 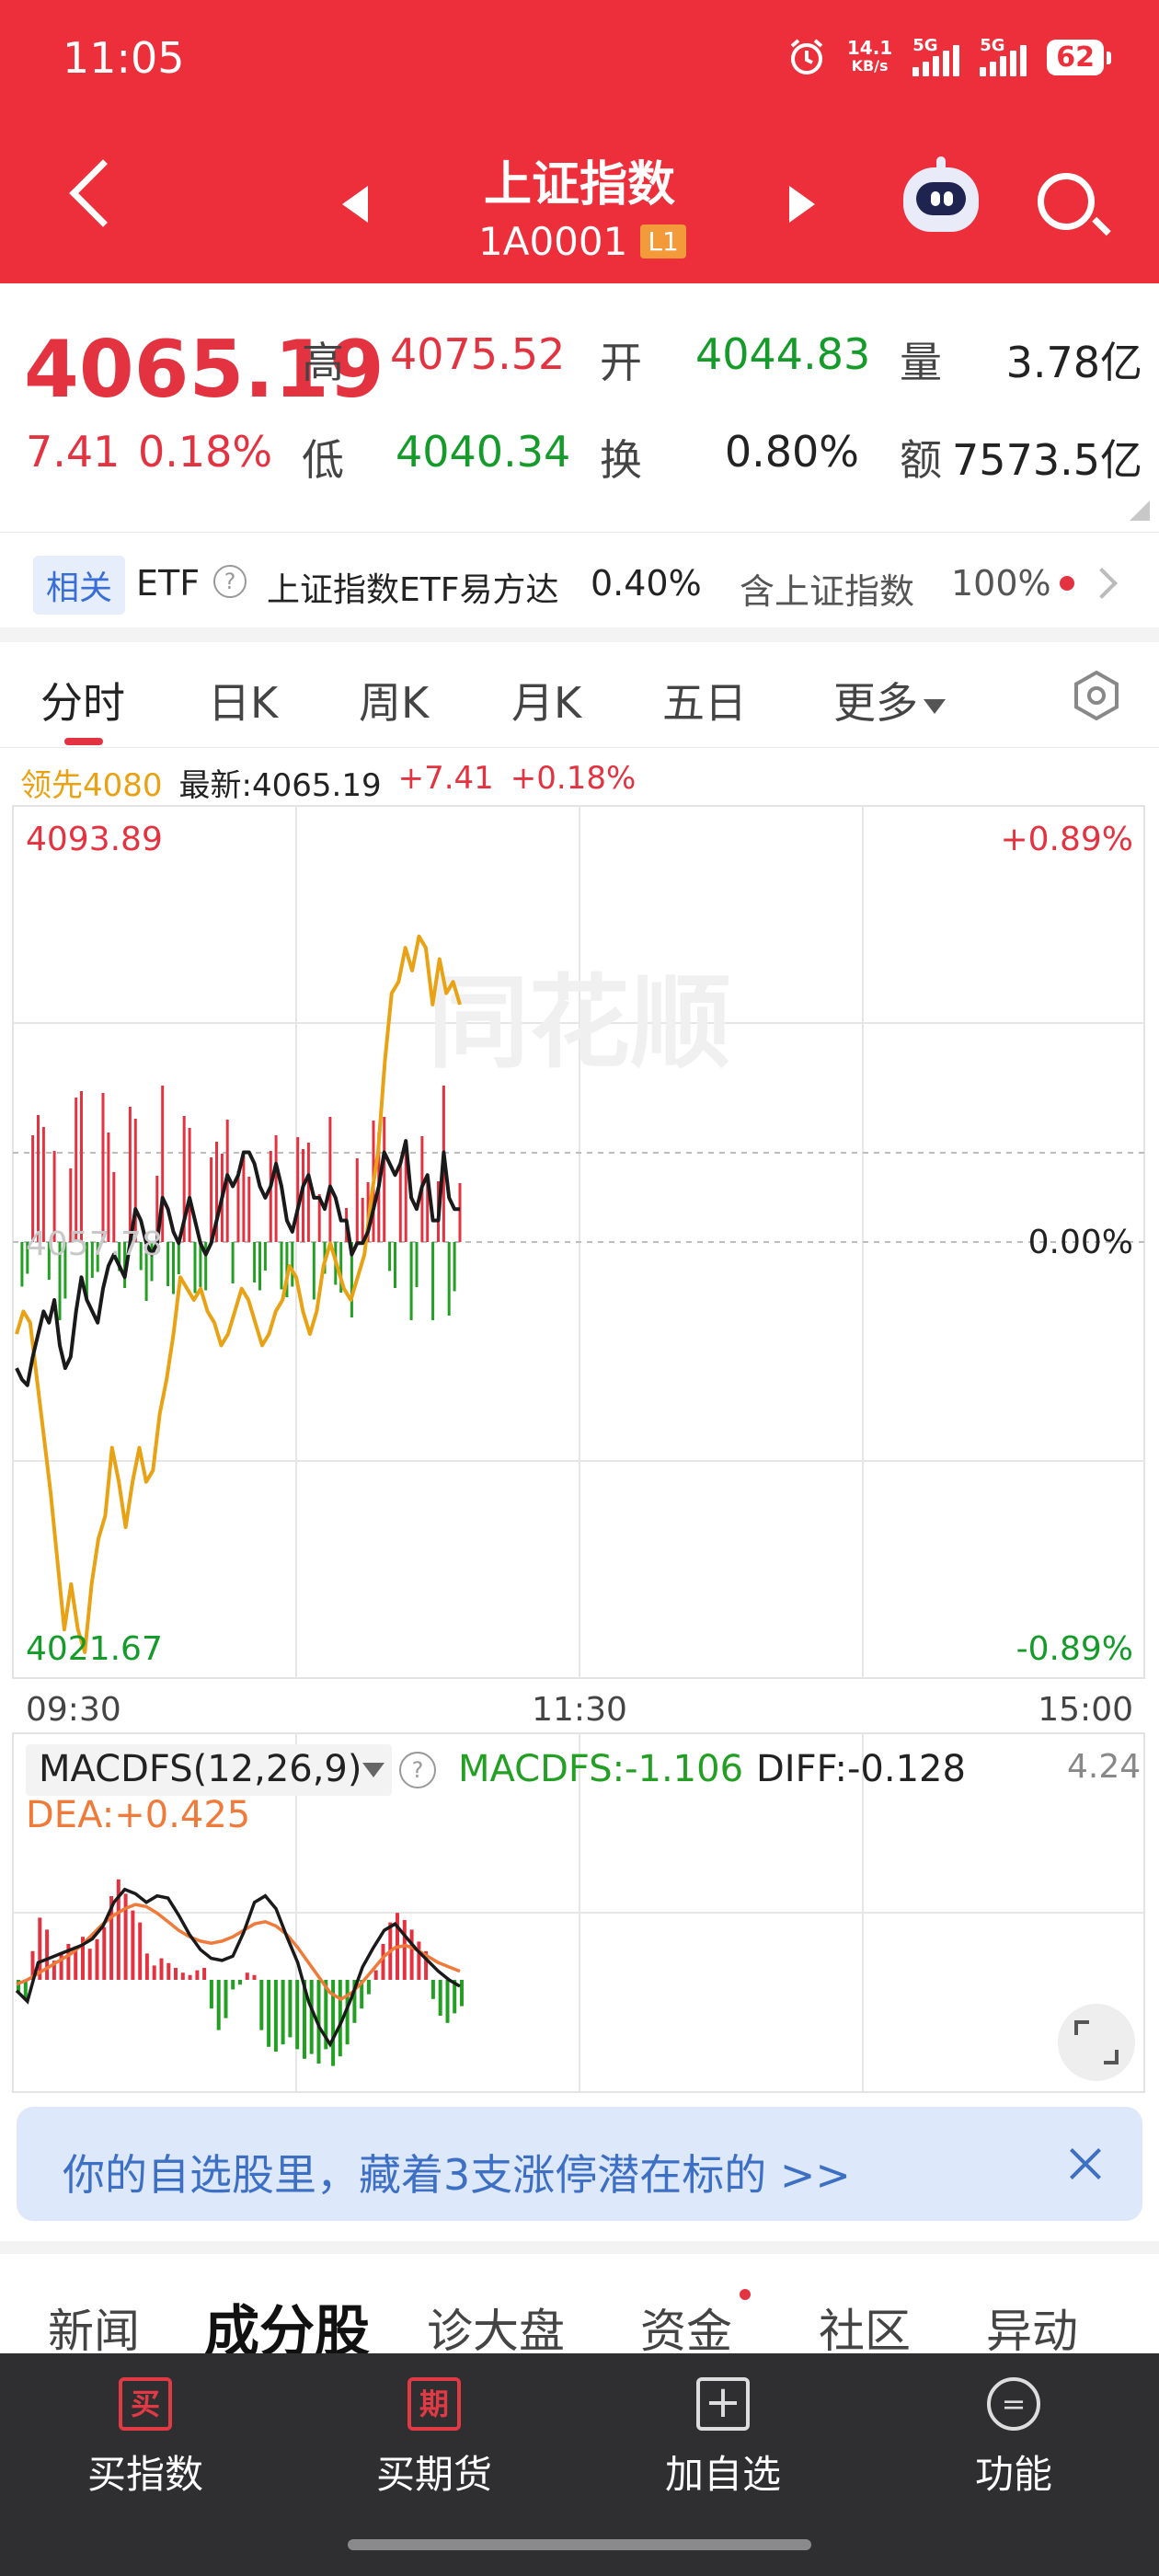 I want to click on net-speed: 14.1 KB/s, so click(x=869, y=56).